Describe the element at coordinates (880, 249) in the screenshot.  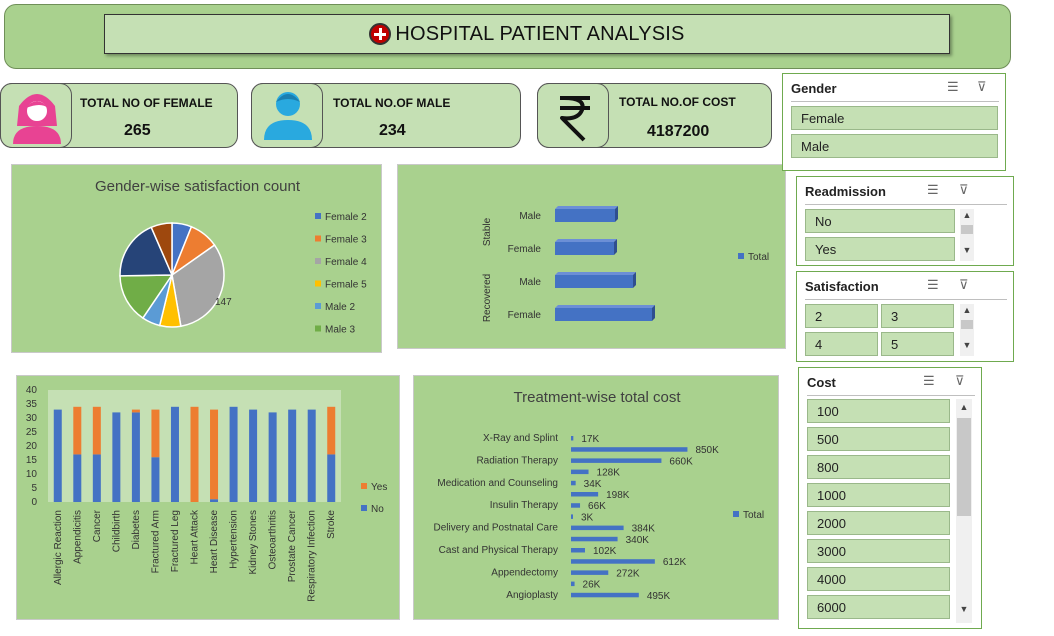
I see `readmission-item-yes: Yes` at that location.